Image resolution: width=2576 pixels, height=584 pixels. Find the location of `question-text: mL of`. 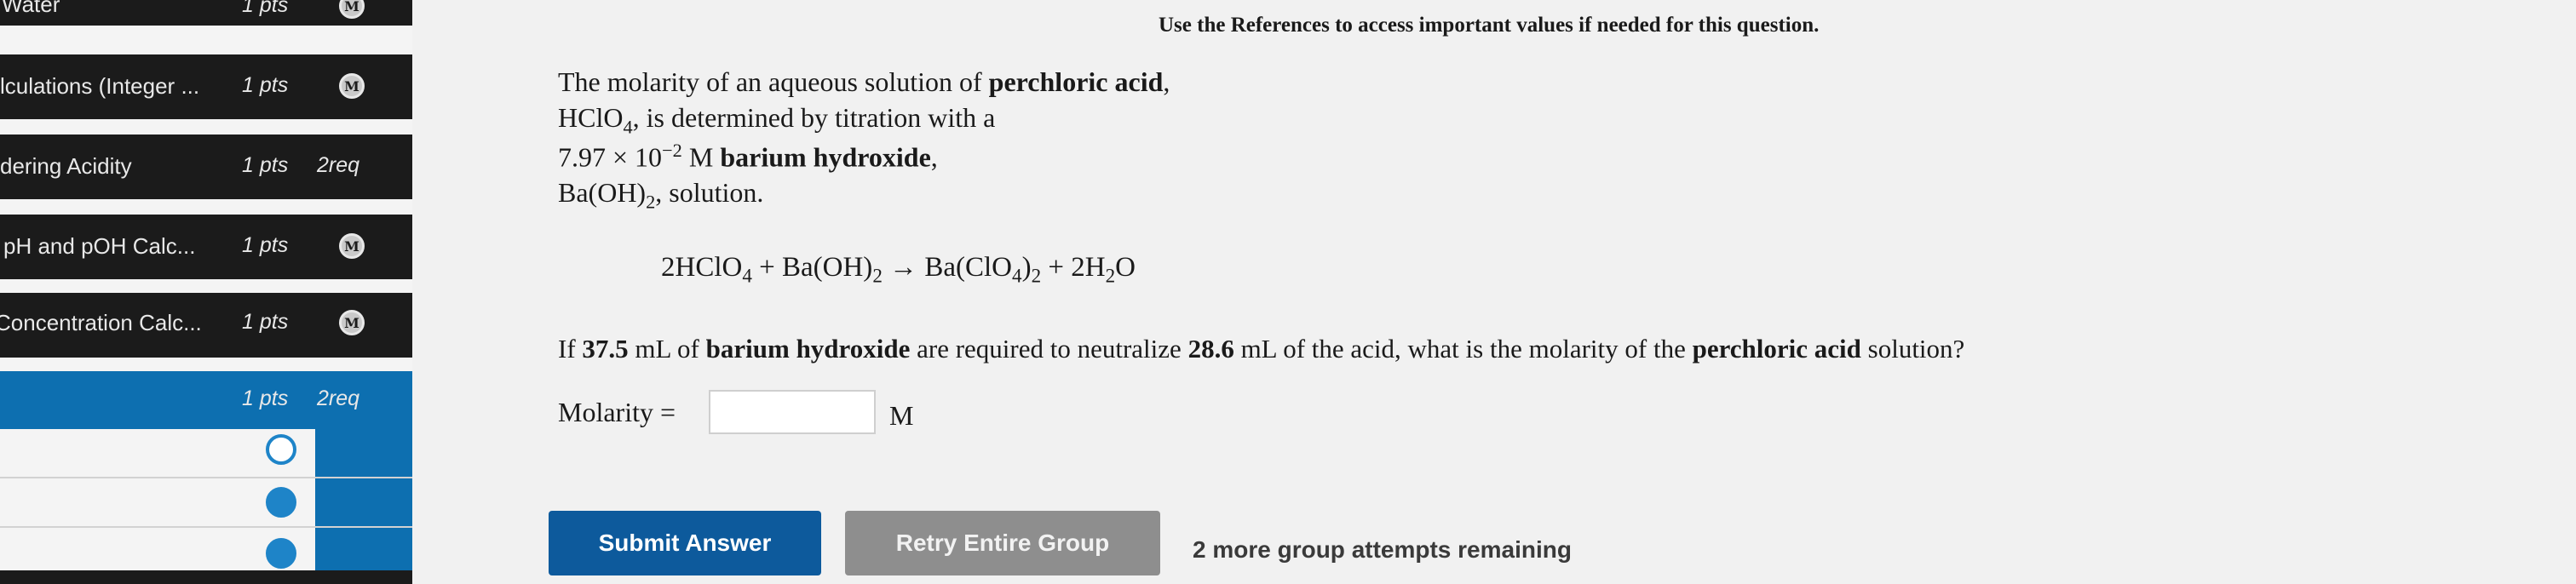

question-text: mL of is located at coordinates (667, 349).